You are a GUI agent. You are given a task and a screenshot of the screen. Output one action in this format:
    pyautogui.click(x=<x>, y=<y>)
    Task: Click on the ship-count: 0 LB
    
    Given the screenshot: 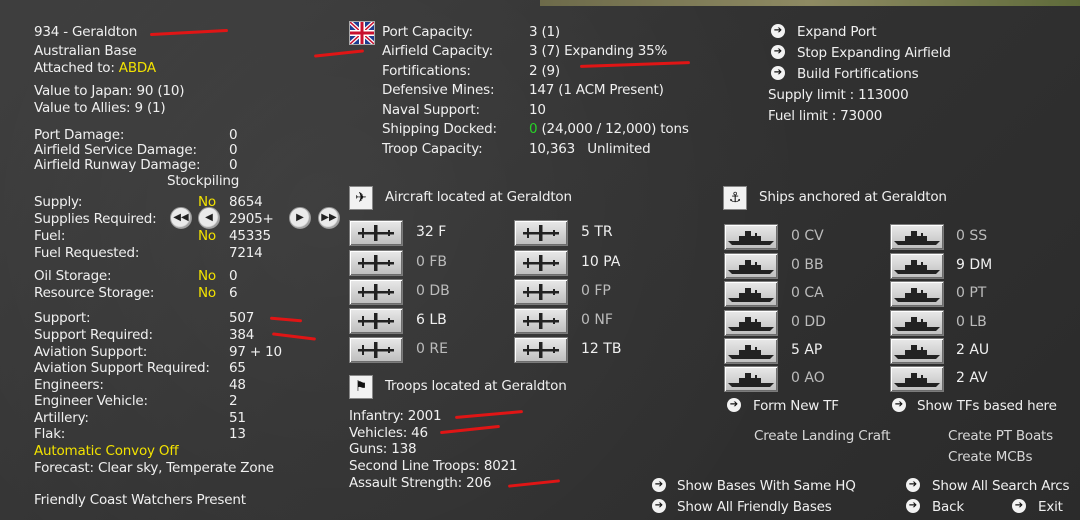 What is the action you would take?
    pyautogui.click(x=971, y=322)
    